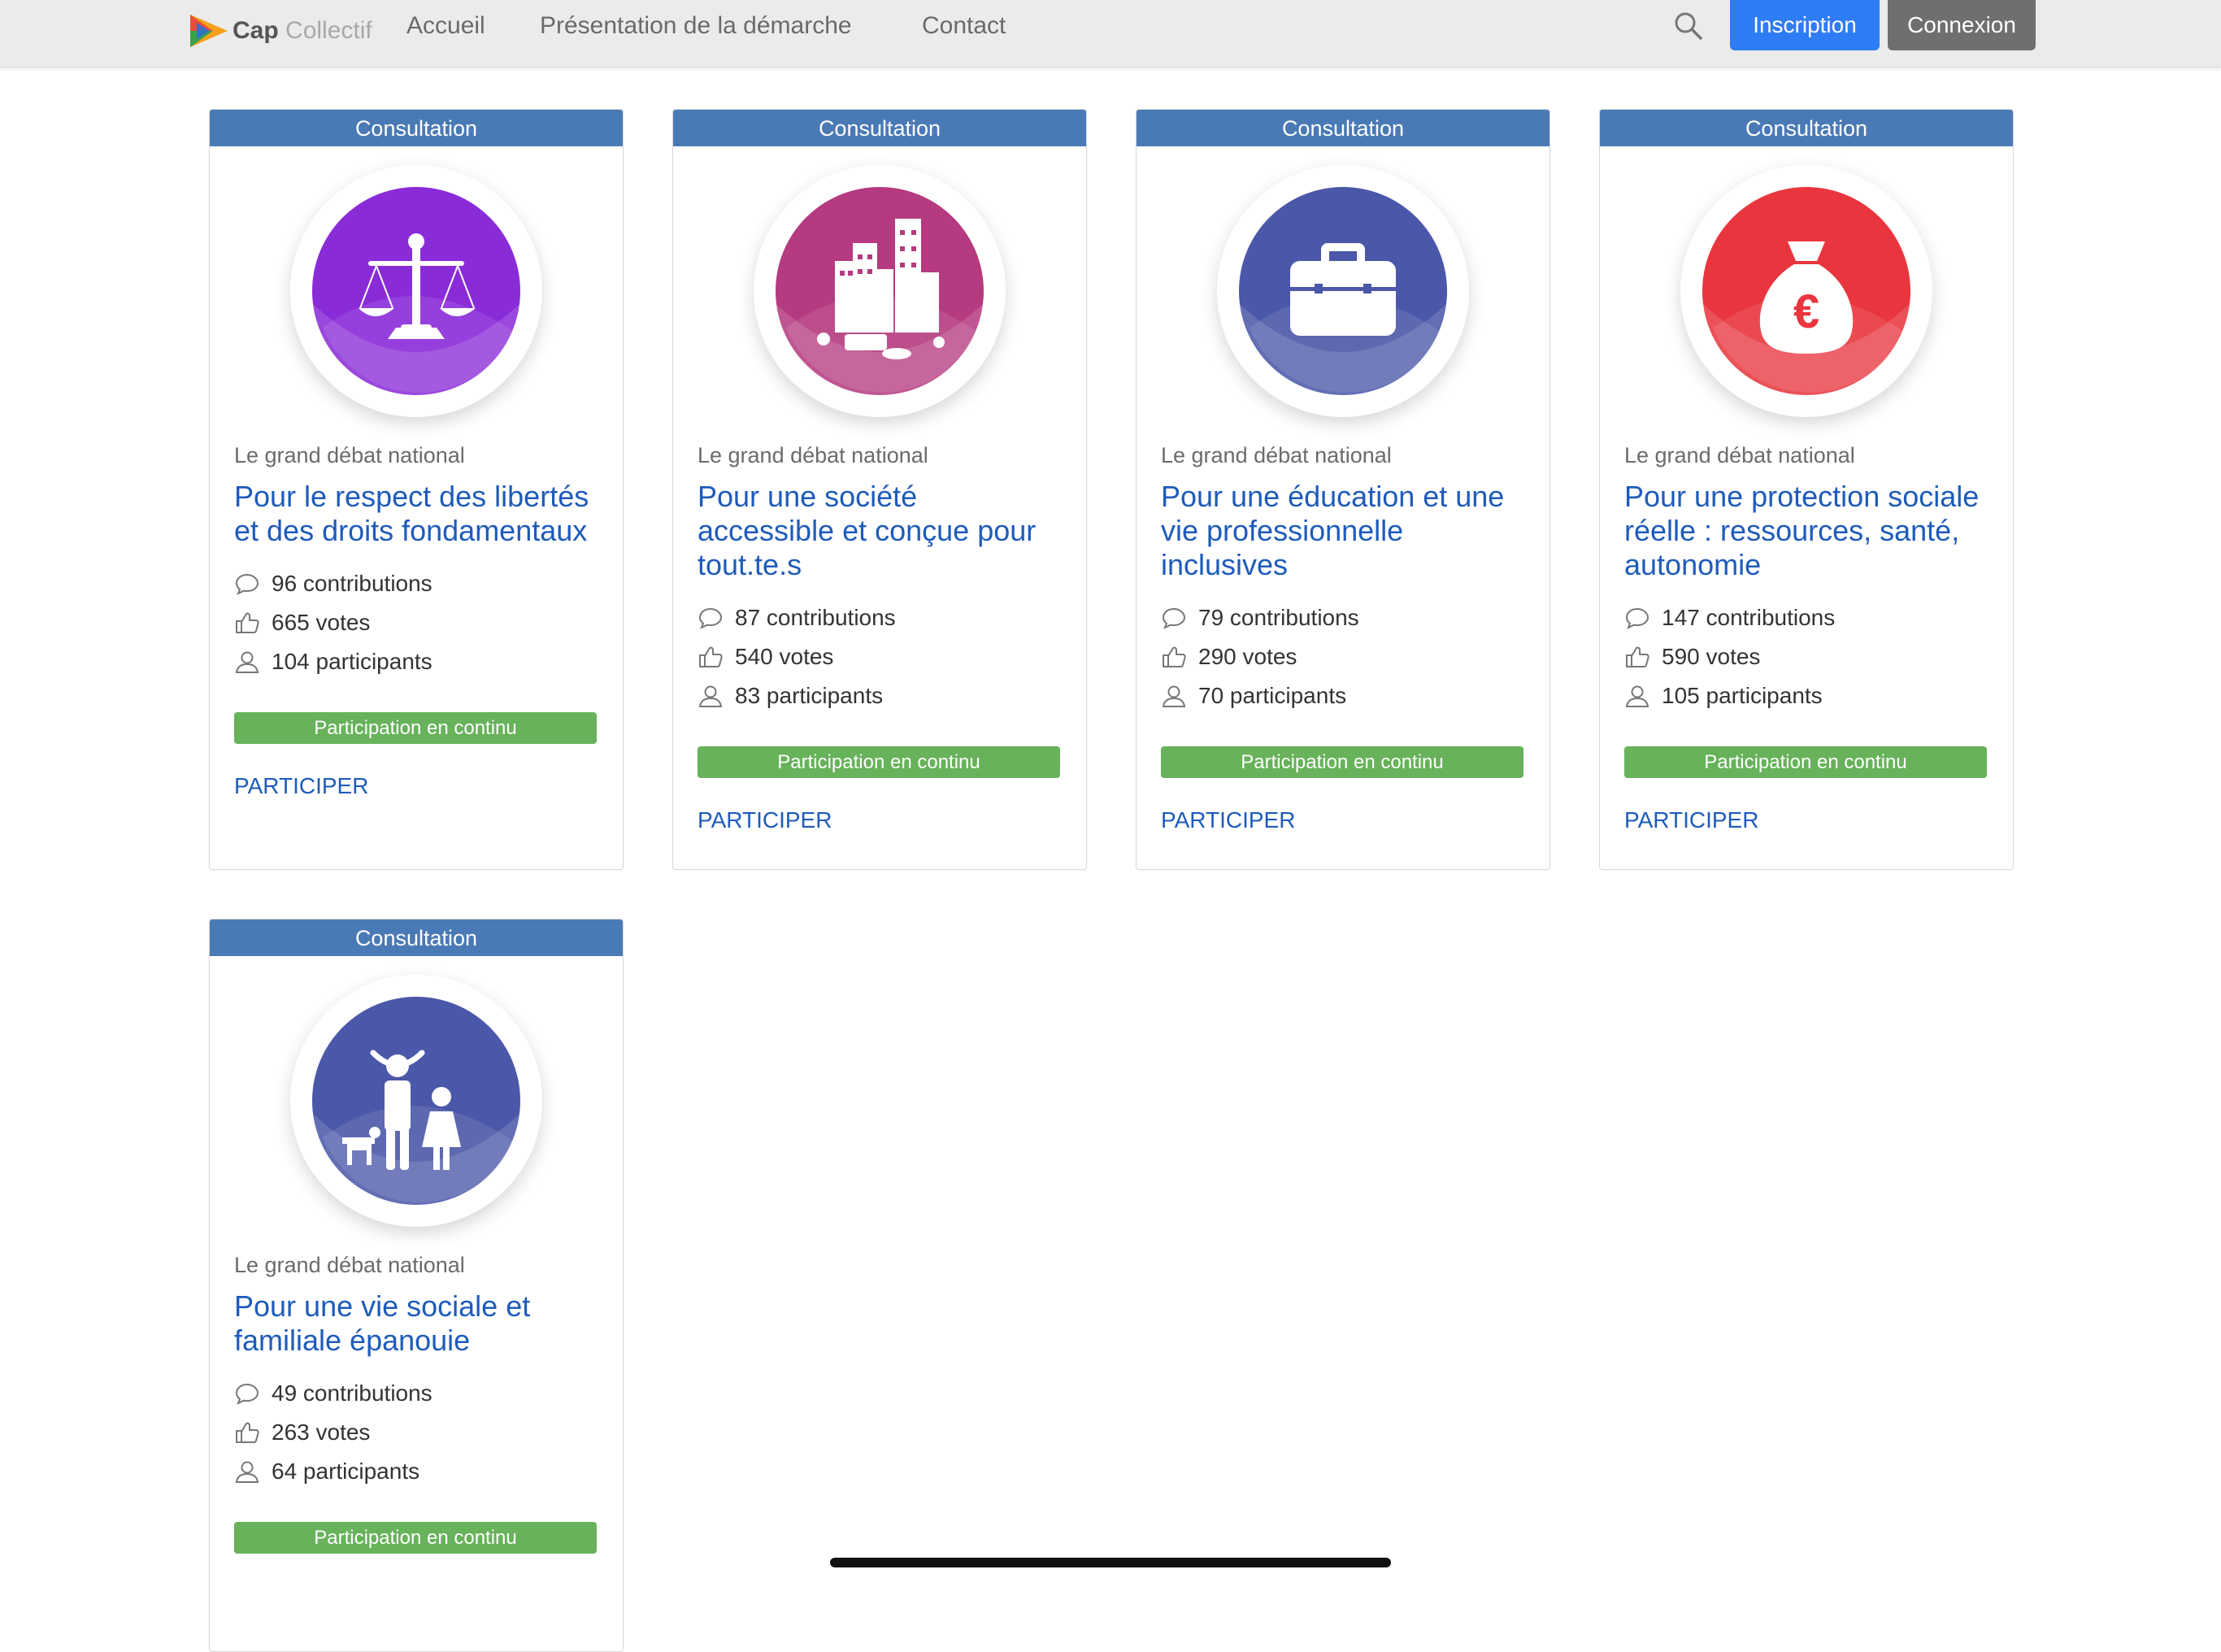  What do you see at coordinates (809, 695) in the screenshot?
I see `participants-label: 83 participants` at bounding box center [809, 695].